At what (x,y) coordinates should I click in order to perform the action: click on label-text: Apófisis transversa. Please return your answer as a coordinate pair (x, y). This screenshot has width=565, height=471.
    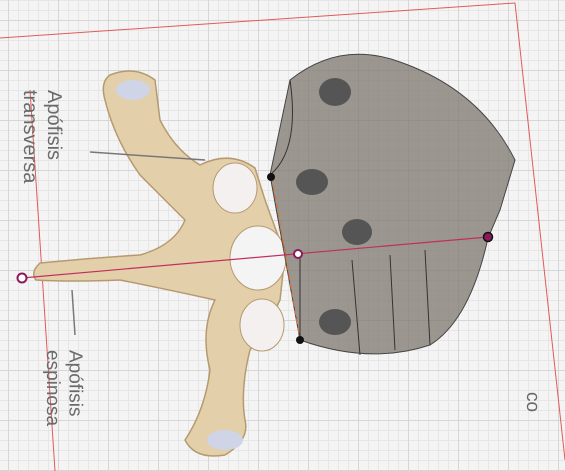
    Looking at the image, I should click on (42, 137).